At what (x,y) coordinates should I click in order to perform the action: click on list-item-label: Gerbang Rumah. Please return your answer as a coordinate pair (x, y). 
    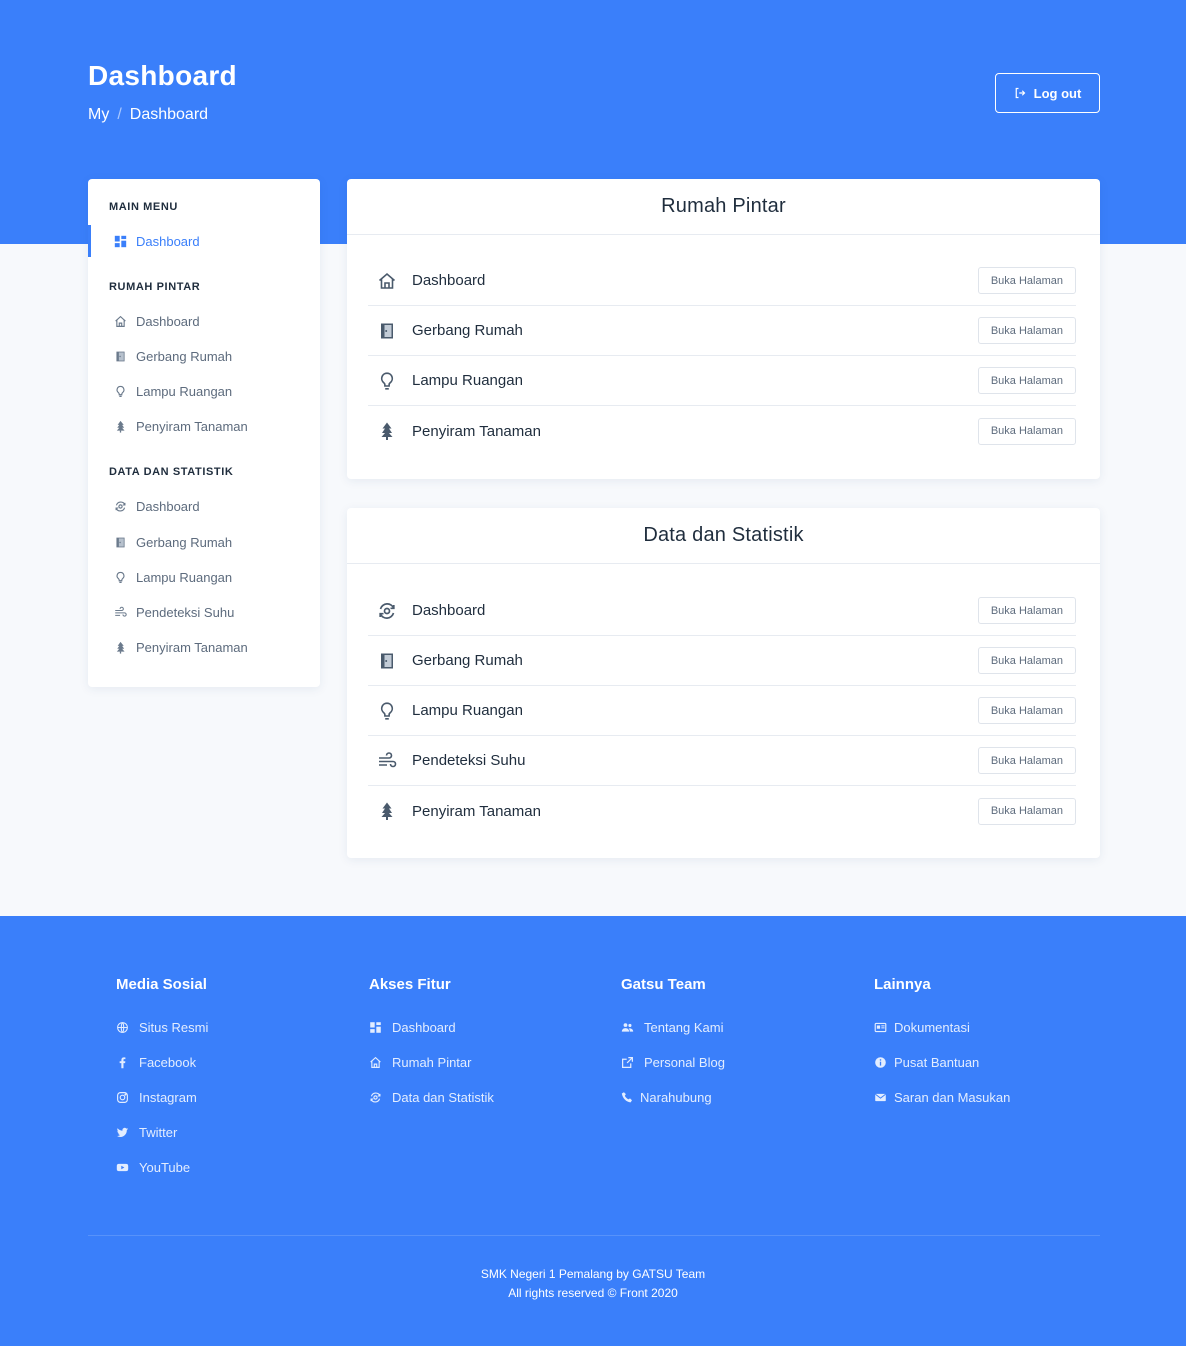
    Looking at the image, I should click on (467, 330).